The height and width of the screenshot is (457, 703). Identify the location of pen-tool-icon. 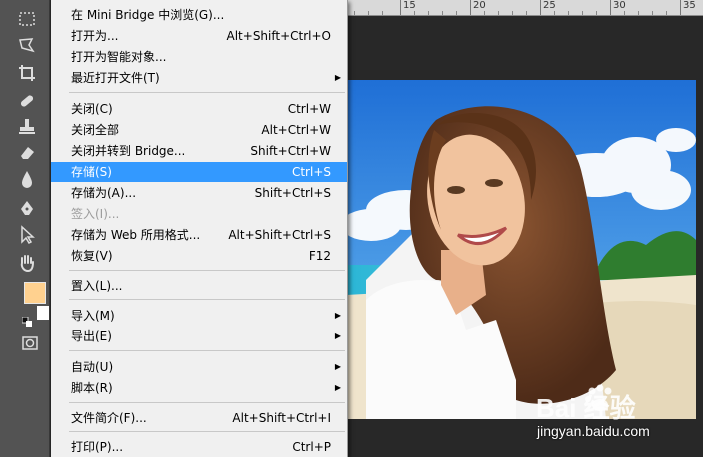
(27, 209).